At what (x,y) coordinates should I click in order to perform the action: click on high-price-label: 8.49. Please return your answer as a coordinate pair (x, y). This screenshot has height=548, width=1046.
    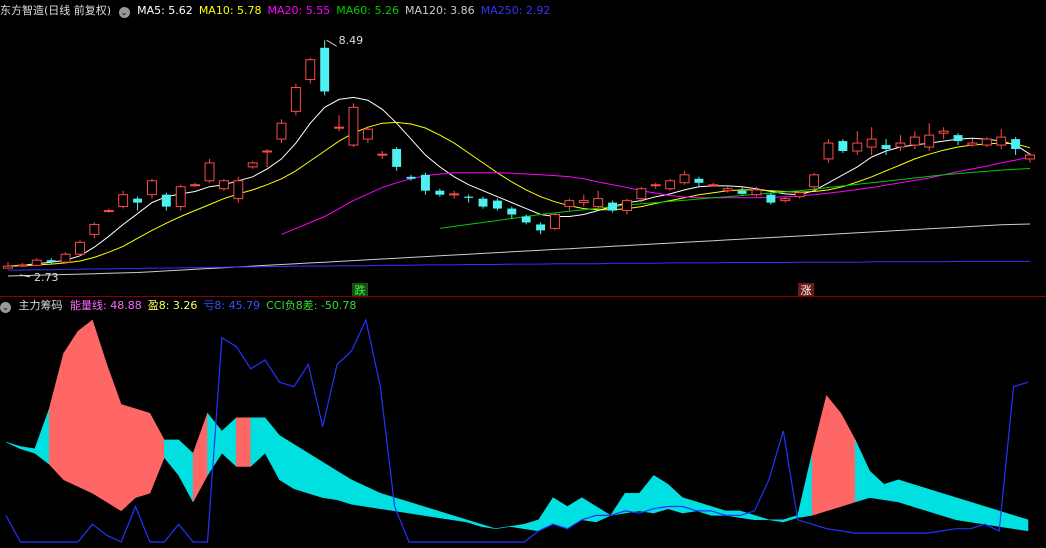
    Looking at the image, I should click on (351, 40).